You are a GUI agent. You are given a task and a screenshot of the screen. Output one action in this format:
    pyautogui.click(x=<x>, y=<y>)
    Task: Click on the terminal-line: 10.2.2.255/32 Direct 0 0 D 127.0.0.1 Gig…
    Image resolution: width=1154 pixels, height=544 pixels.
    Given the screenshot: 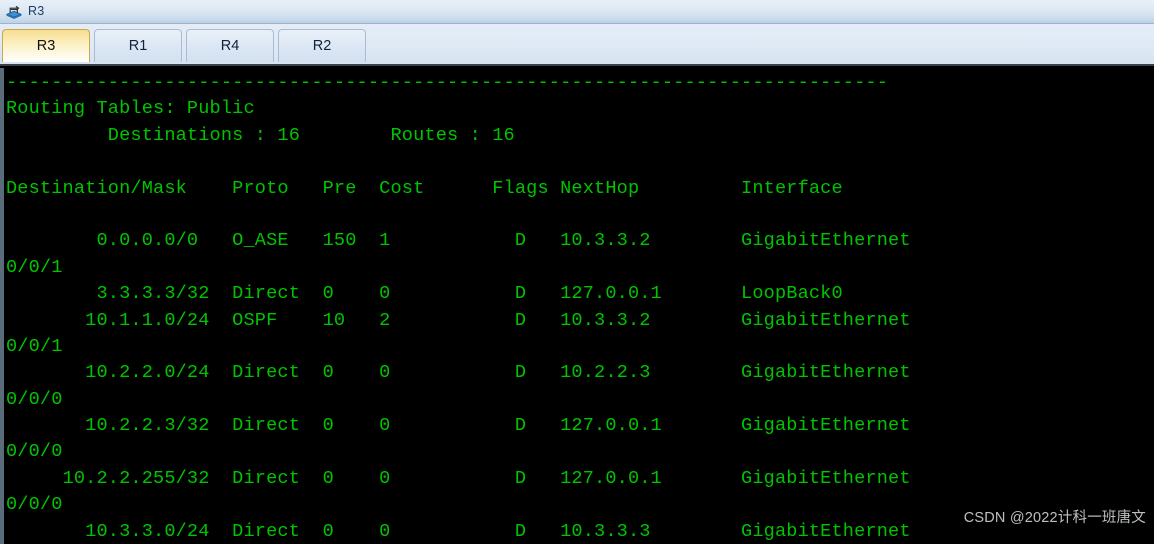 What is the action you would take?
    pyautogui.click(x=458, y=478)
    